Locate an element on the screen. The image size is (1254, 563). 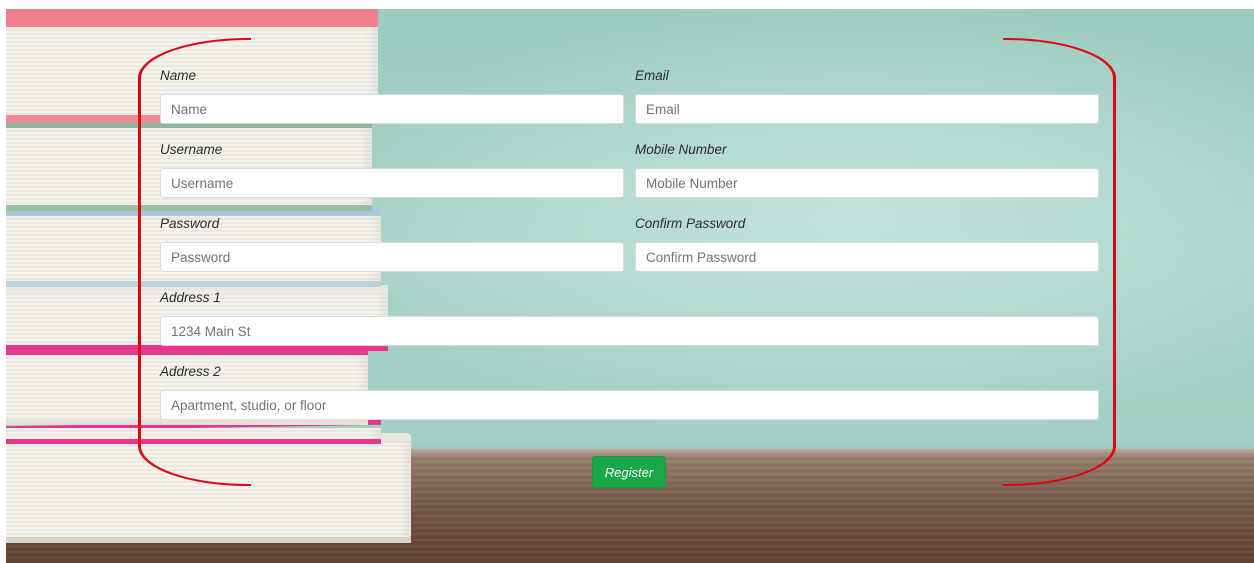
address-2-input is located at coordinates (629, 405).